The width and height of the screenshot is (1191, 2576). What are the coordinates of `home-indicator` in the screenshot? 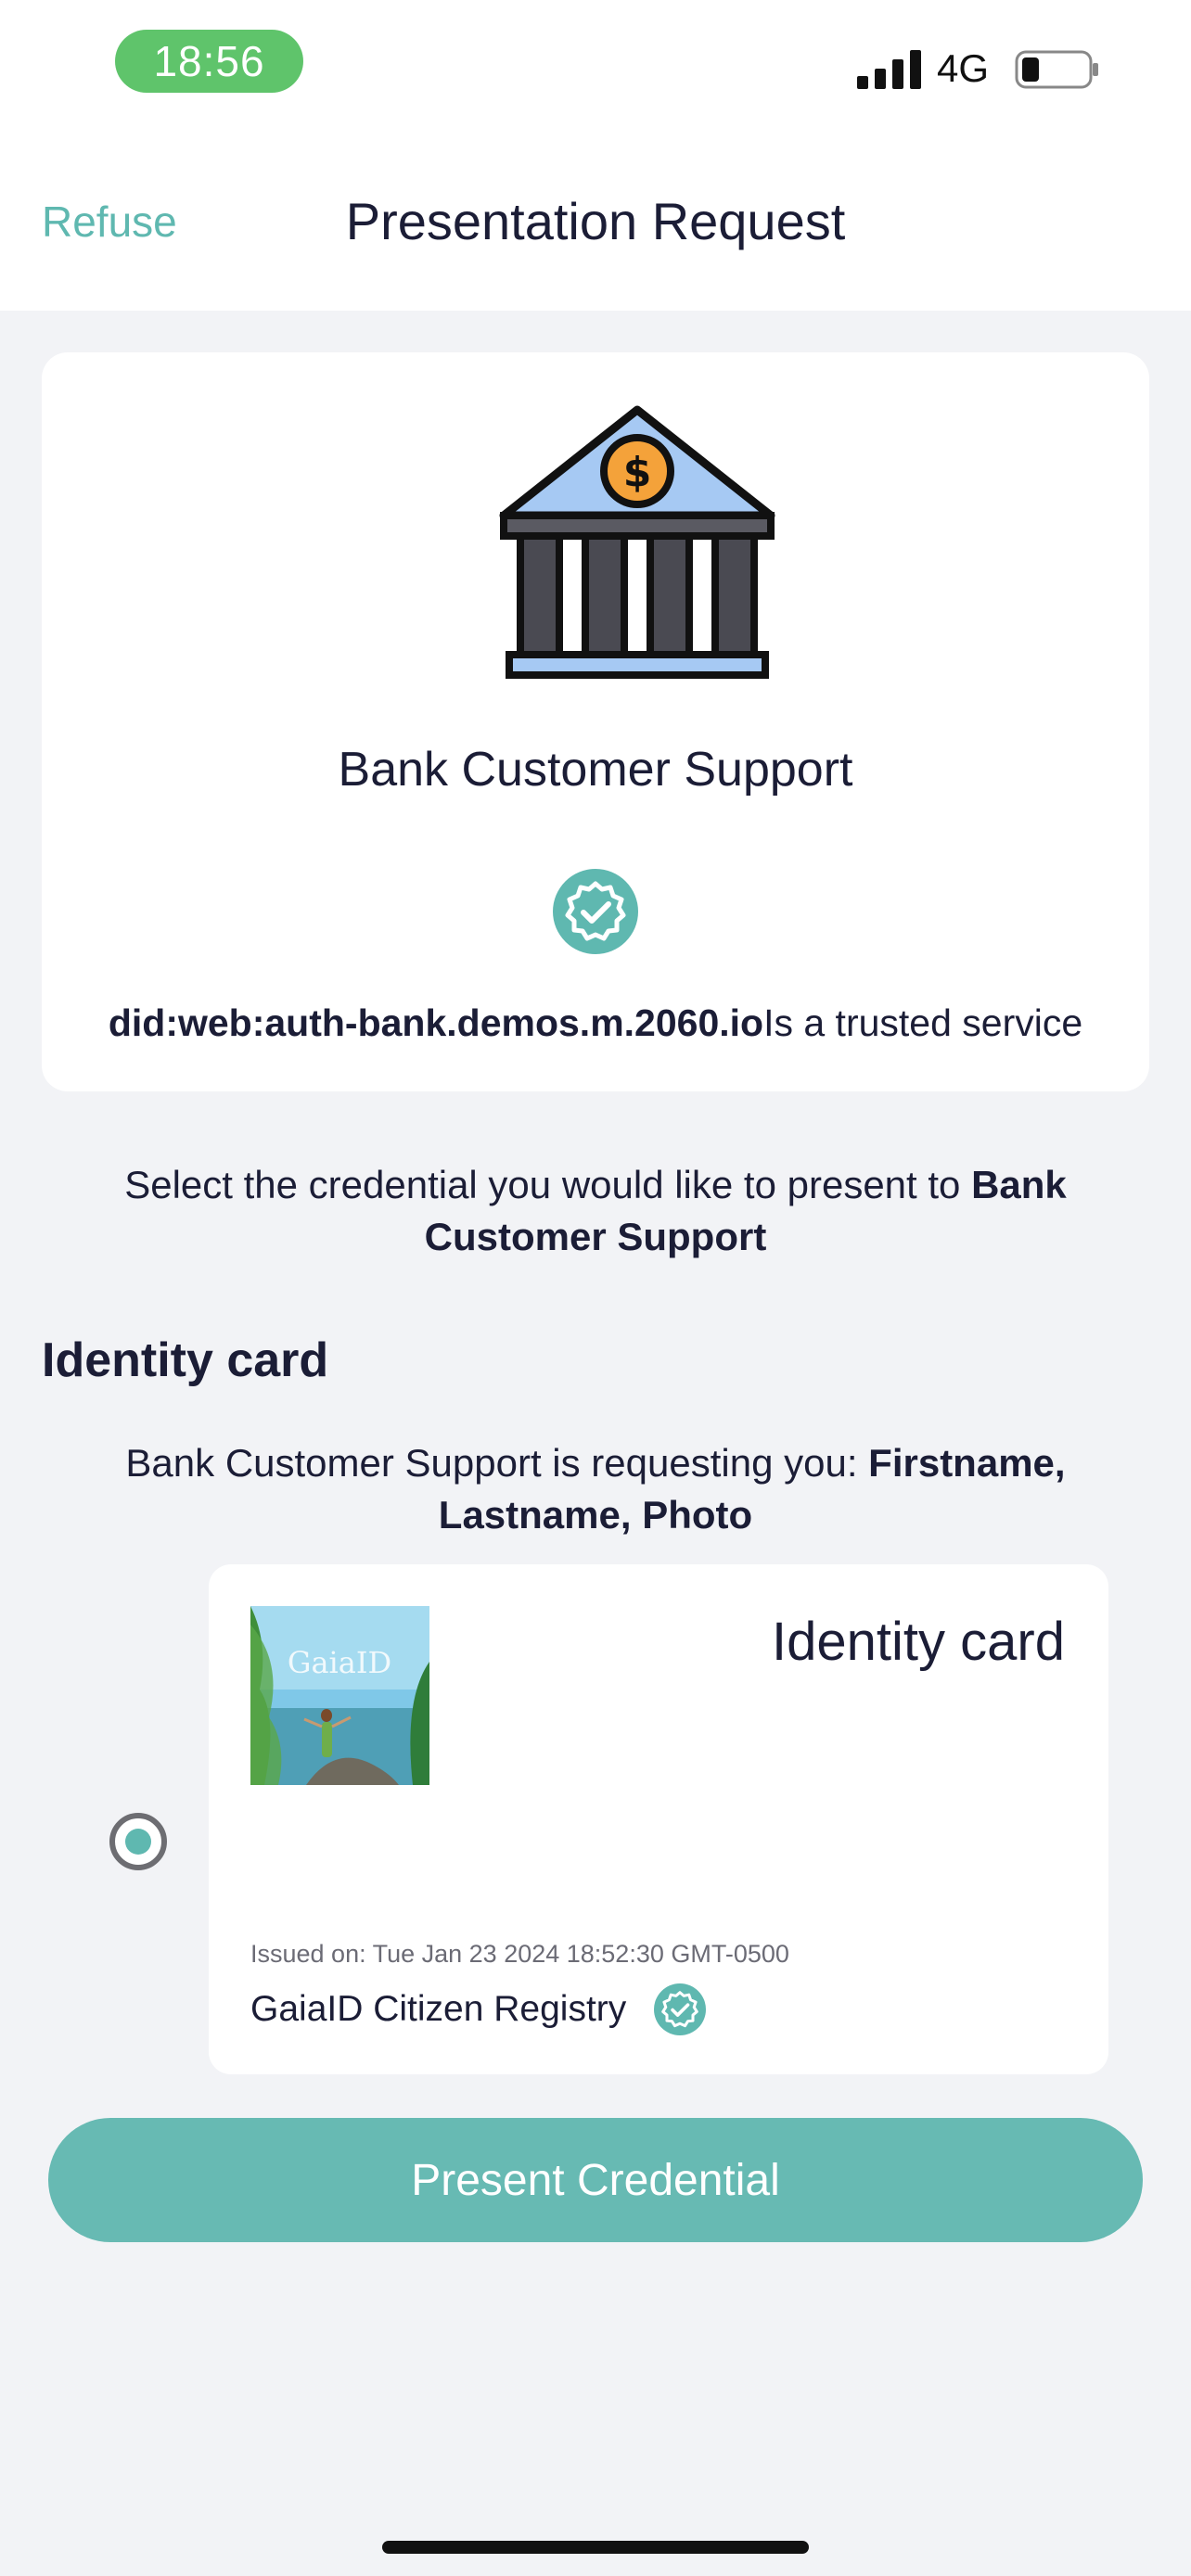 It's located at (595, 2547).